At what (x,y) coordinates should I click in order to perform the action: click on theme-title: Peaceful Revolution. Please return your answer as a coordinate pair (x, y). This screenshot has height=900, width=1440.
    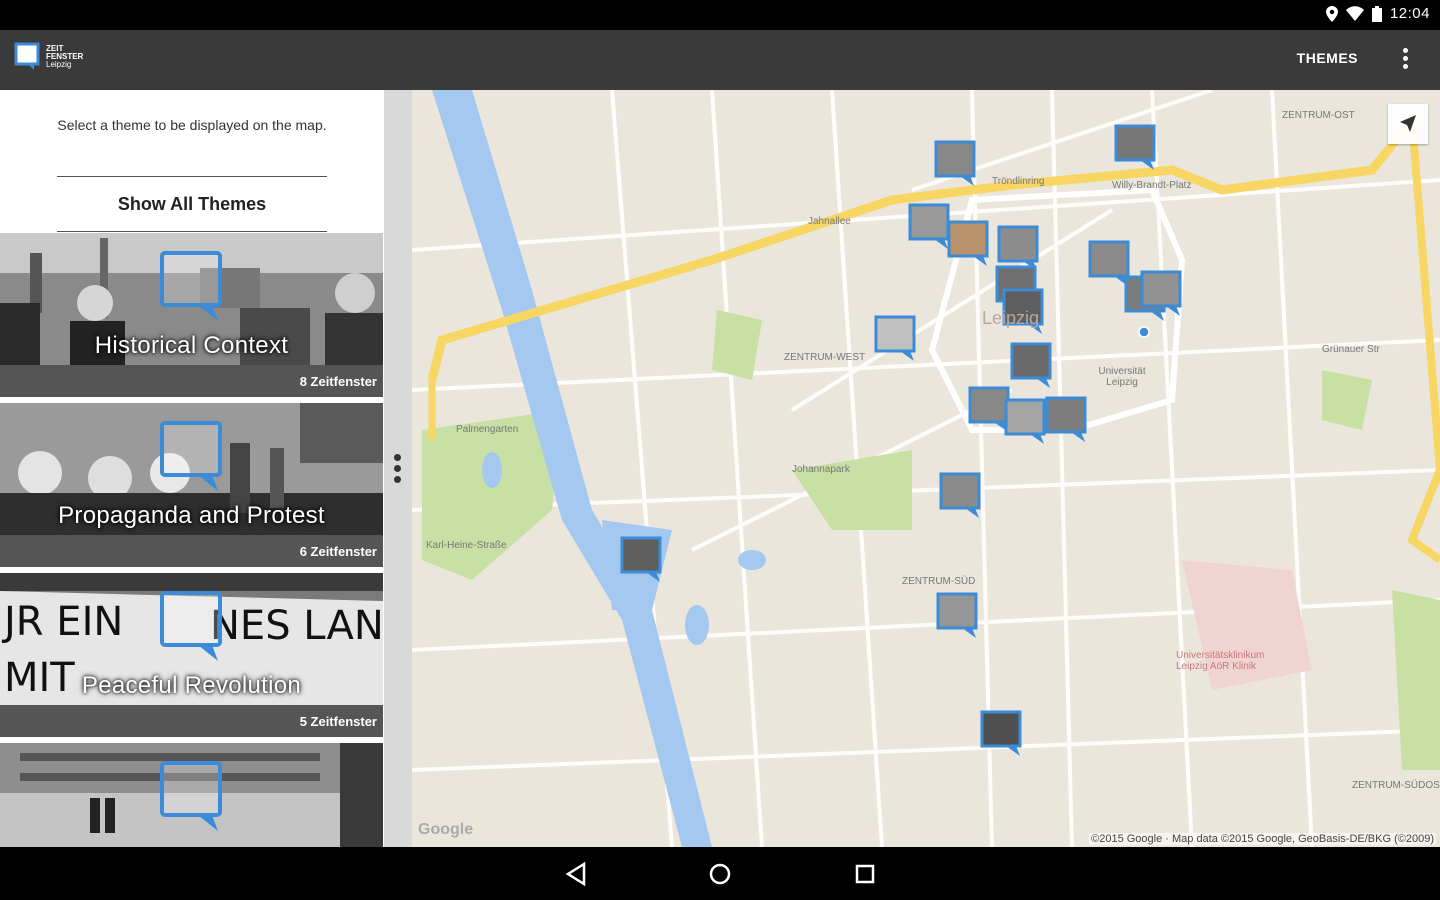
    Looking at the image, I should click on (191, 685).